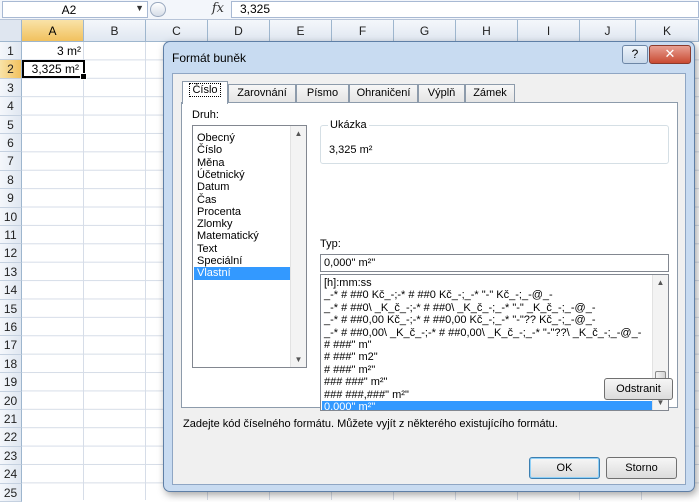 This screenshot has height=502, width=699. Describe the element at coordinates (487, 405) in the screenshot. I see `format-item-selected: 0,000" m²"` at that location.